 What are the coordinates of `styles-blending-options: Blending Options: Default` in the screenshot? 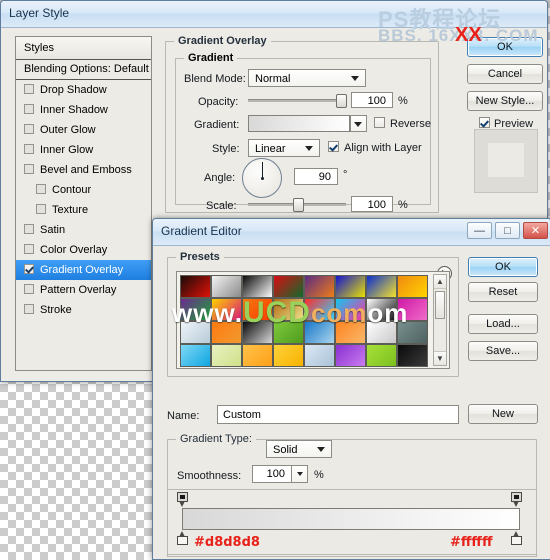 It's located at (83, 69).